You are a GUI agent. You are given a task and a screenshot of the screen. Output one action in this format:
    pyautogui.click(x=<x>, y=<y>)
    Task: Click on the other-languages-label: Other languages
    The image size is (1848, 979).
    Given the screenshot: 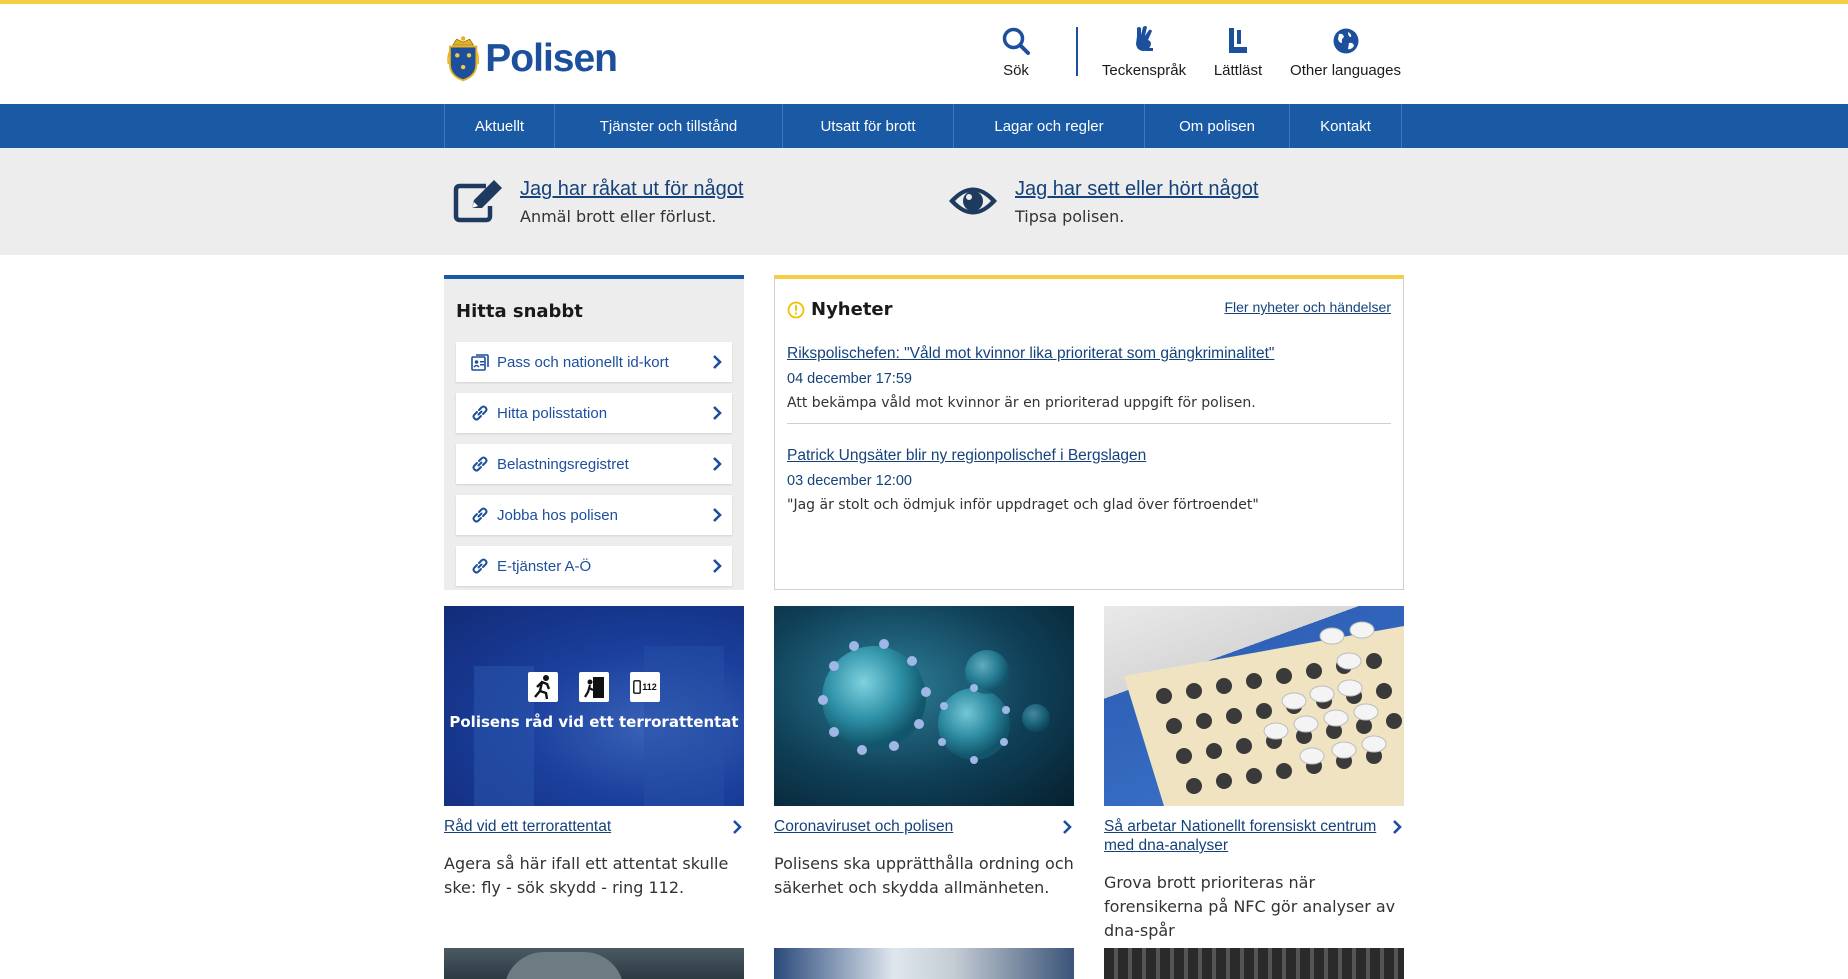 What is the action you would take?
    pyautogui.click(x=1345, y=70)
    